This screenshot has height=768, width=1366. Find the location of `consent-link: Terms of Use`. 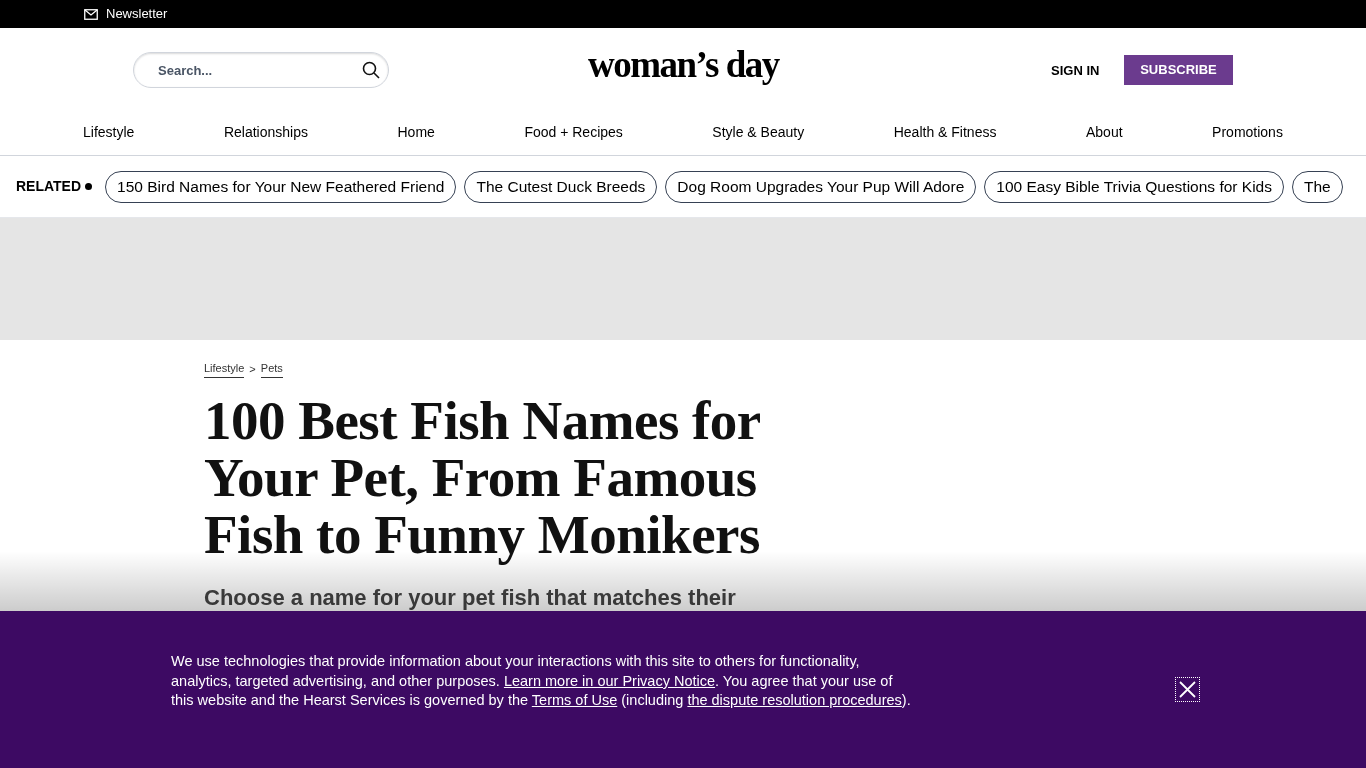

consent-link: Terms of Use is located at coordinates (574, 700).